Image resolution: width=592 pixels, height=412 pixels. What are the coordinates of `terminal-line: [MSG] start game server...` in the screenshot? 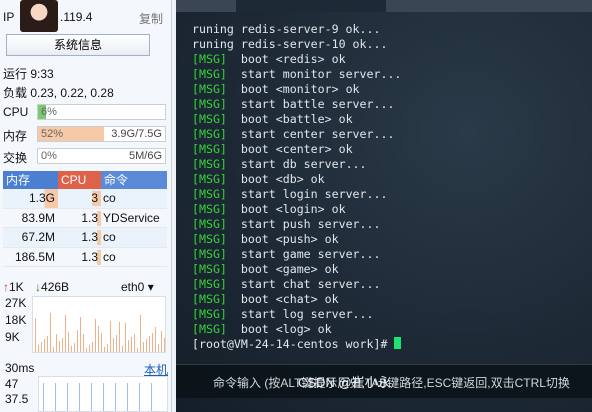 It's located at (296, 254).